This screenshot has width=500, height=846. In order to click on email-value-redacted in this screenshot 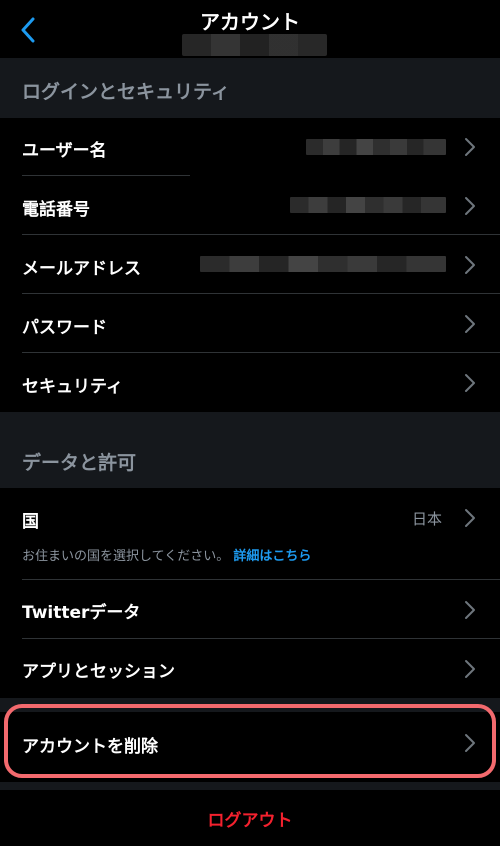, I will do `click(323, 264)`.